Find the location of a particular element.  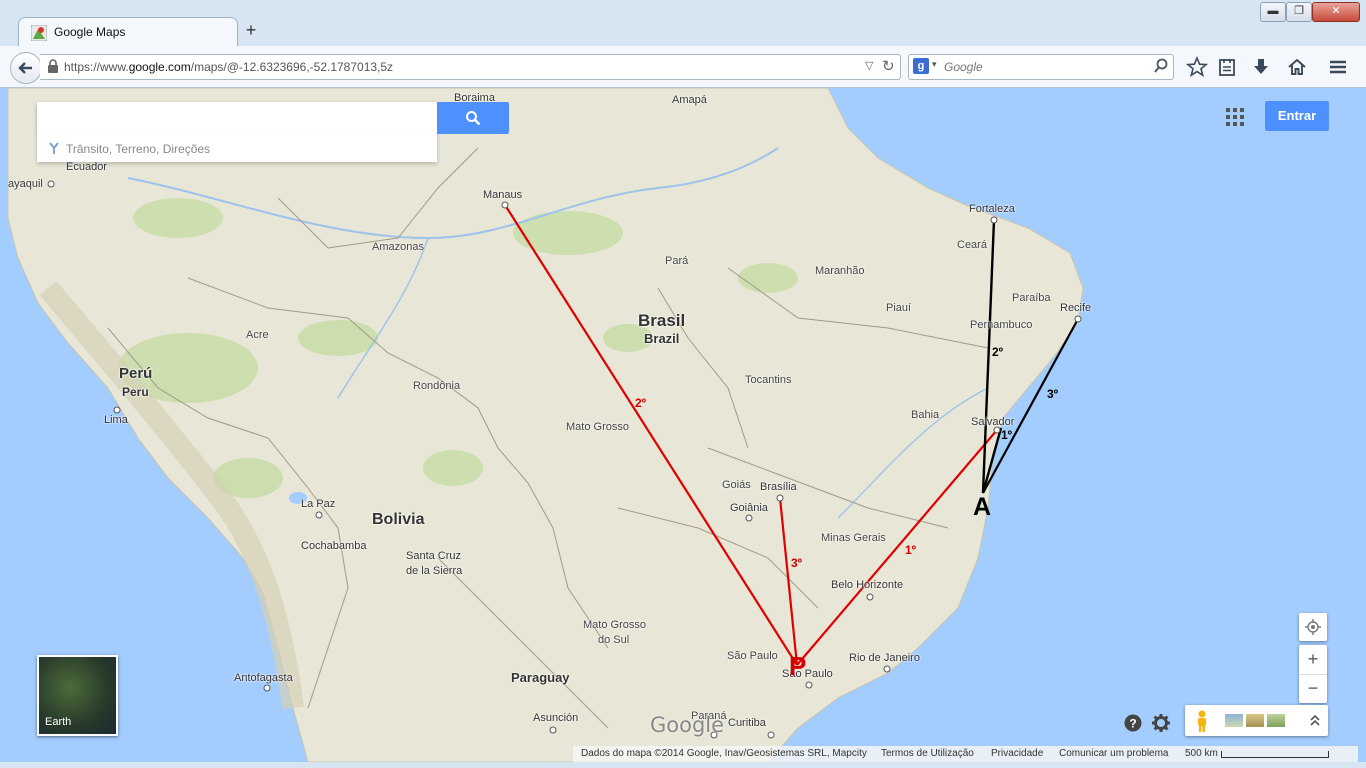

label-fortaleza: Fortaleza is located at coordinates (992, 209).